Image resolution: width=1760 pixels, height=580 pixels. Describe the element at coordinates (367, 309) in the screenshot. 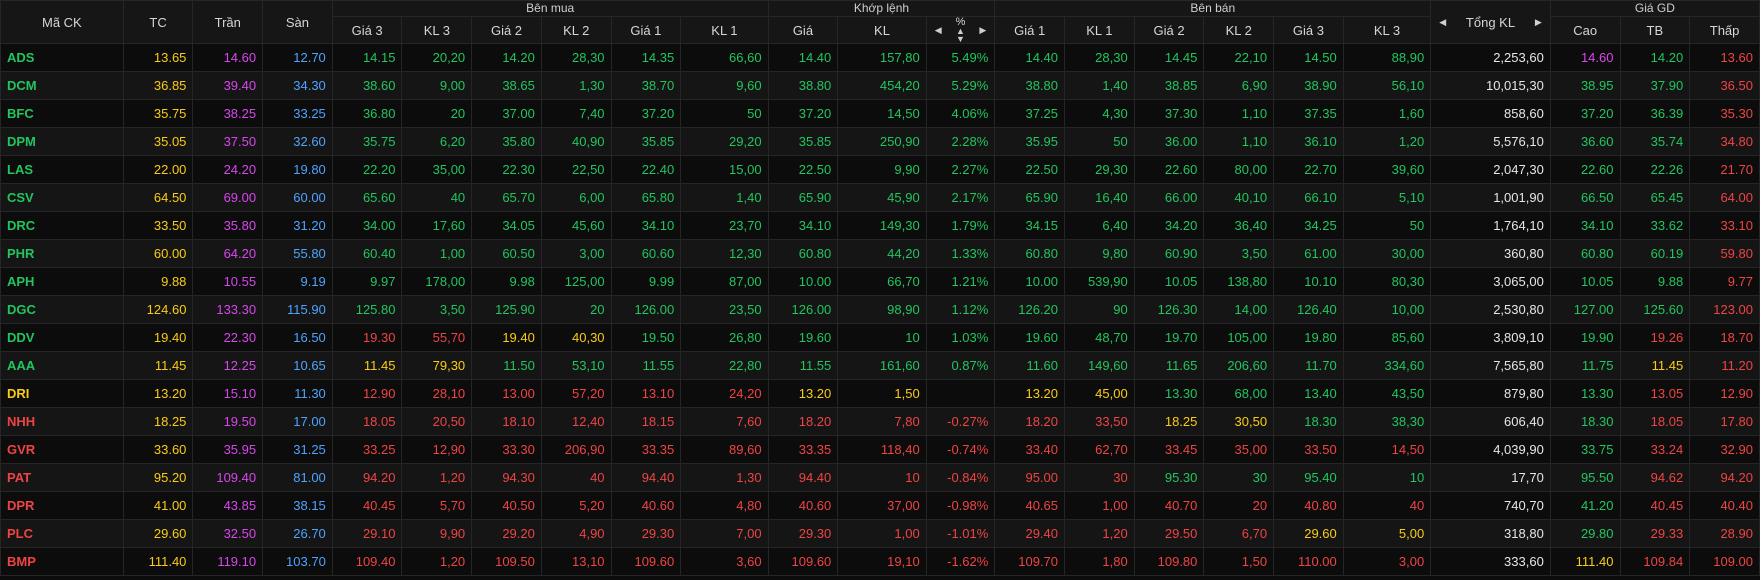

I see `buy-price3-cell: 125.80` at that location.